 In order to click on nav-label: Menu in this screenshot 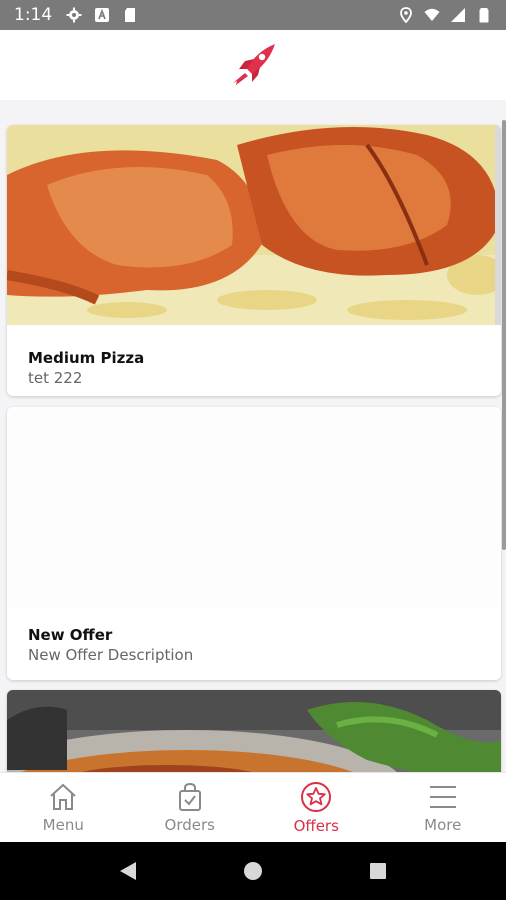, I will do `click(63, 824)`.